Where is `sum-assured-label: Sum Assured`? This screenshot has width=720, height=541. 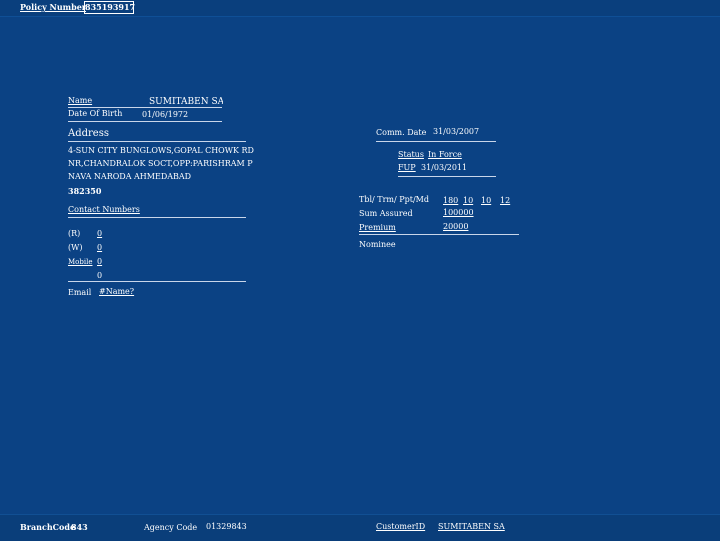
sum-assured-label: Sum Assured is located at coordinates (386, 213).